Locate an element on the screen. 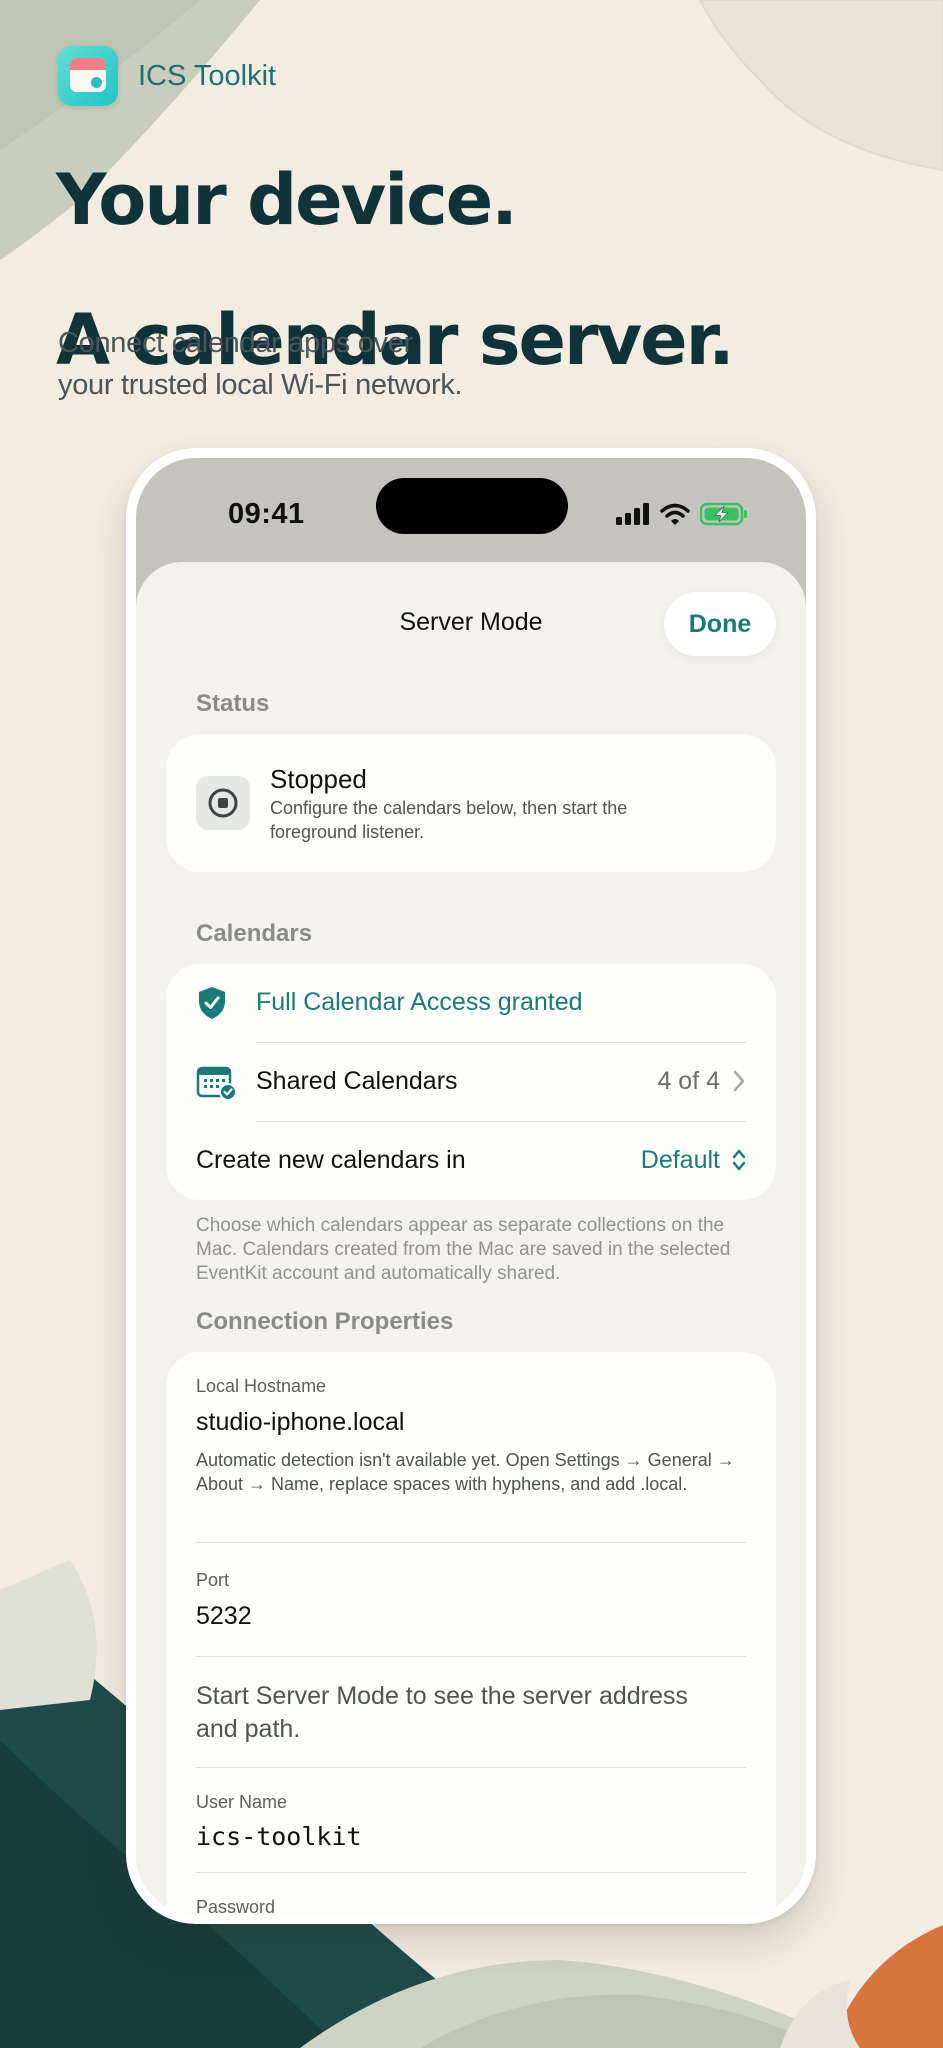 The width and height of the screenshot is (943, 2048). calendar-check-icon is located at coordinates (216, 1083).